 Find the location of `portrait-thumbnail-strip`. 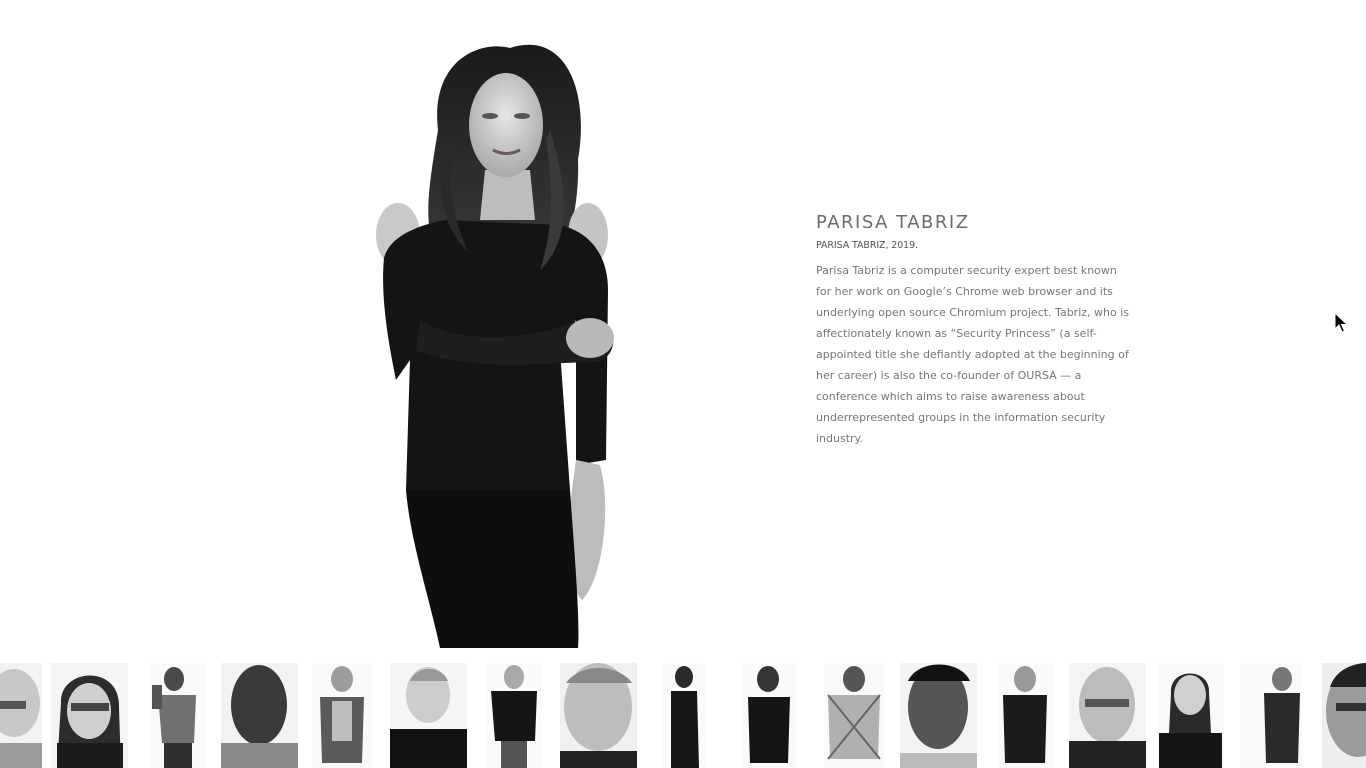

portrait-thumbnail-strip is located at coordinates (683, 715).